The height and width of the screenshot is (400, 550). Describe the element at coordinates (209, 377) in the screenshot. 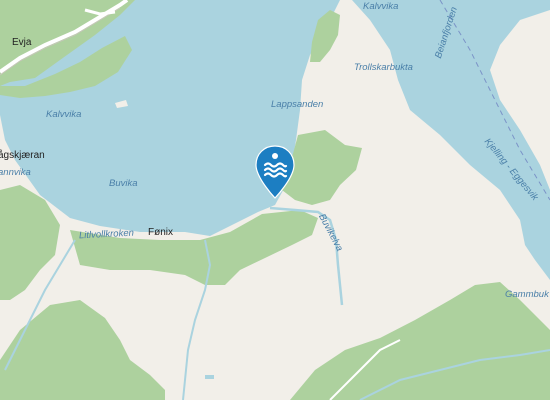

I see `small-pond` at that location.